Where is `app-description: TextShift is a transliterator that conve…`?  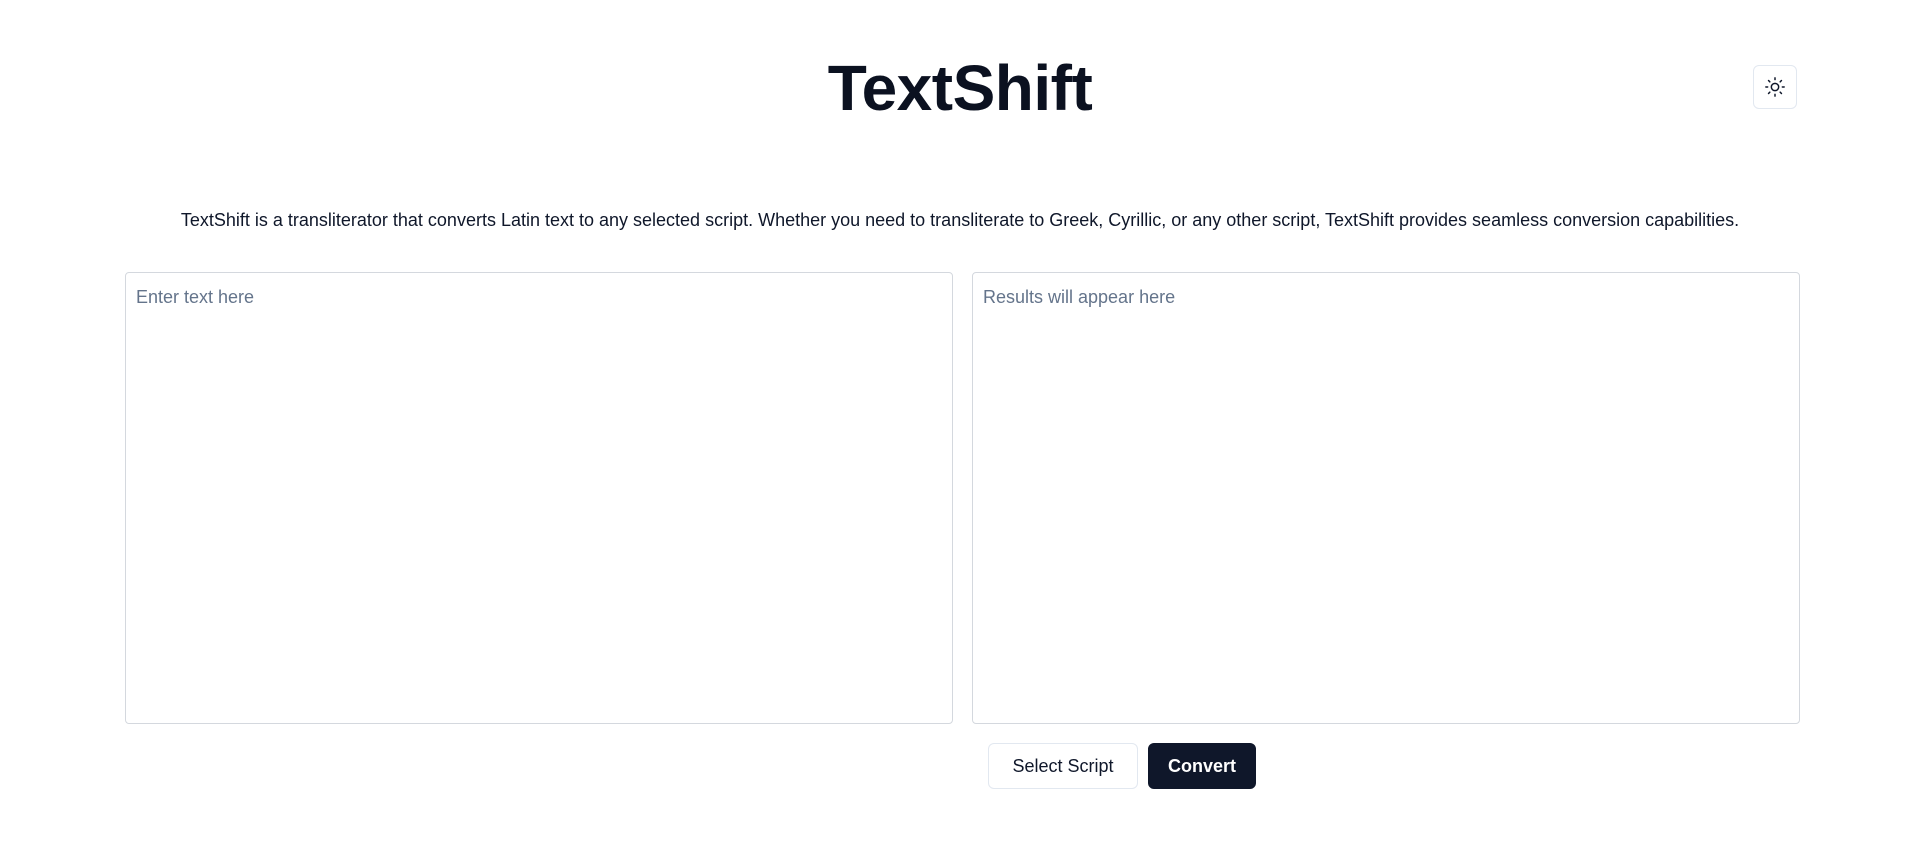 app-description: TextShift is a transliterator that conve… is located at coordinates (960, 220).